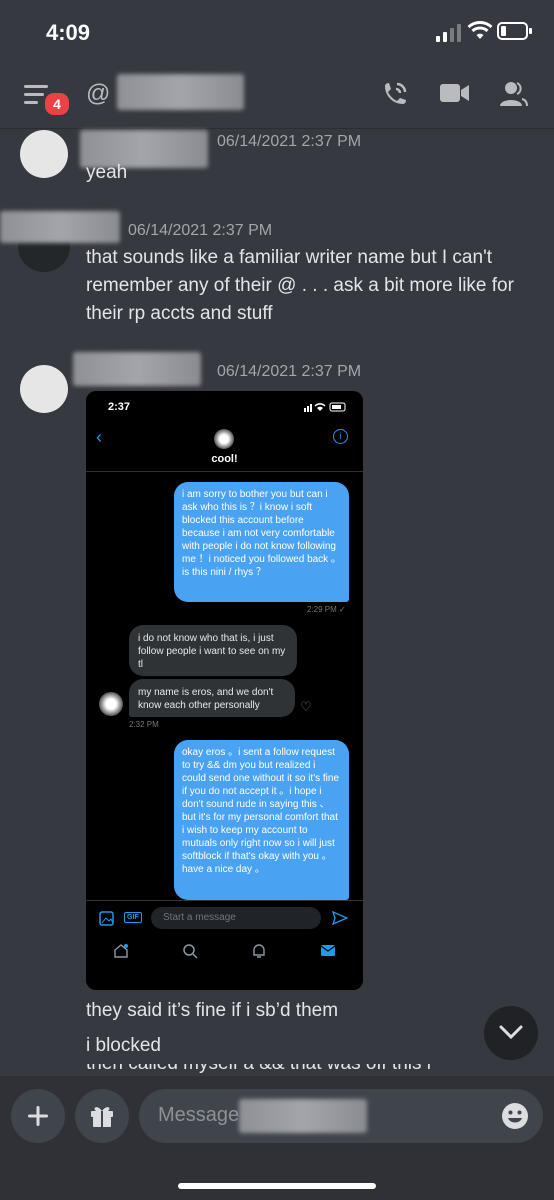 This screenshot has height=1200, width=554. I want to click on battery-icon, so click(515, 31).